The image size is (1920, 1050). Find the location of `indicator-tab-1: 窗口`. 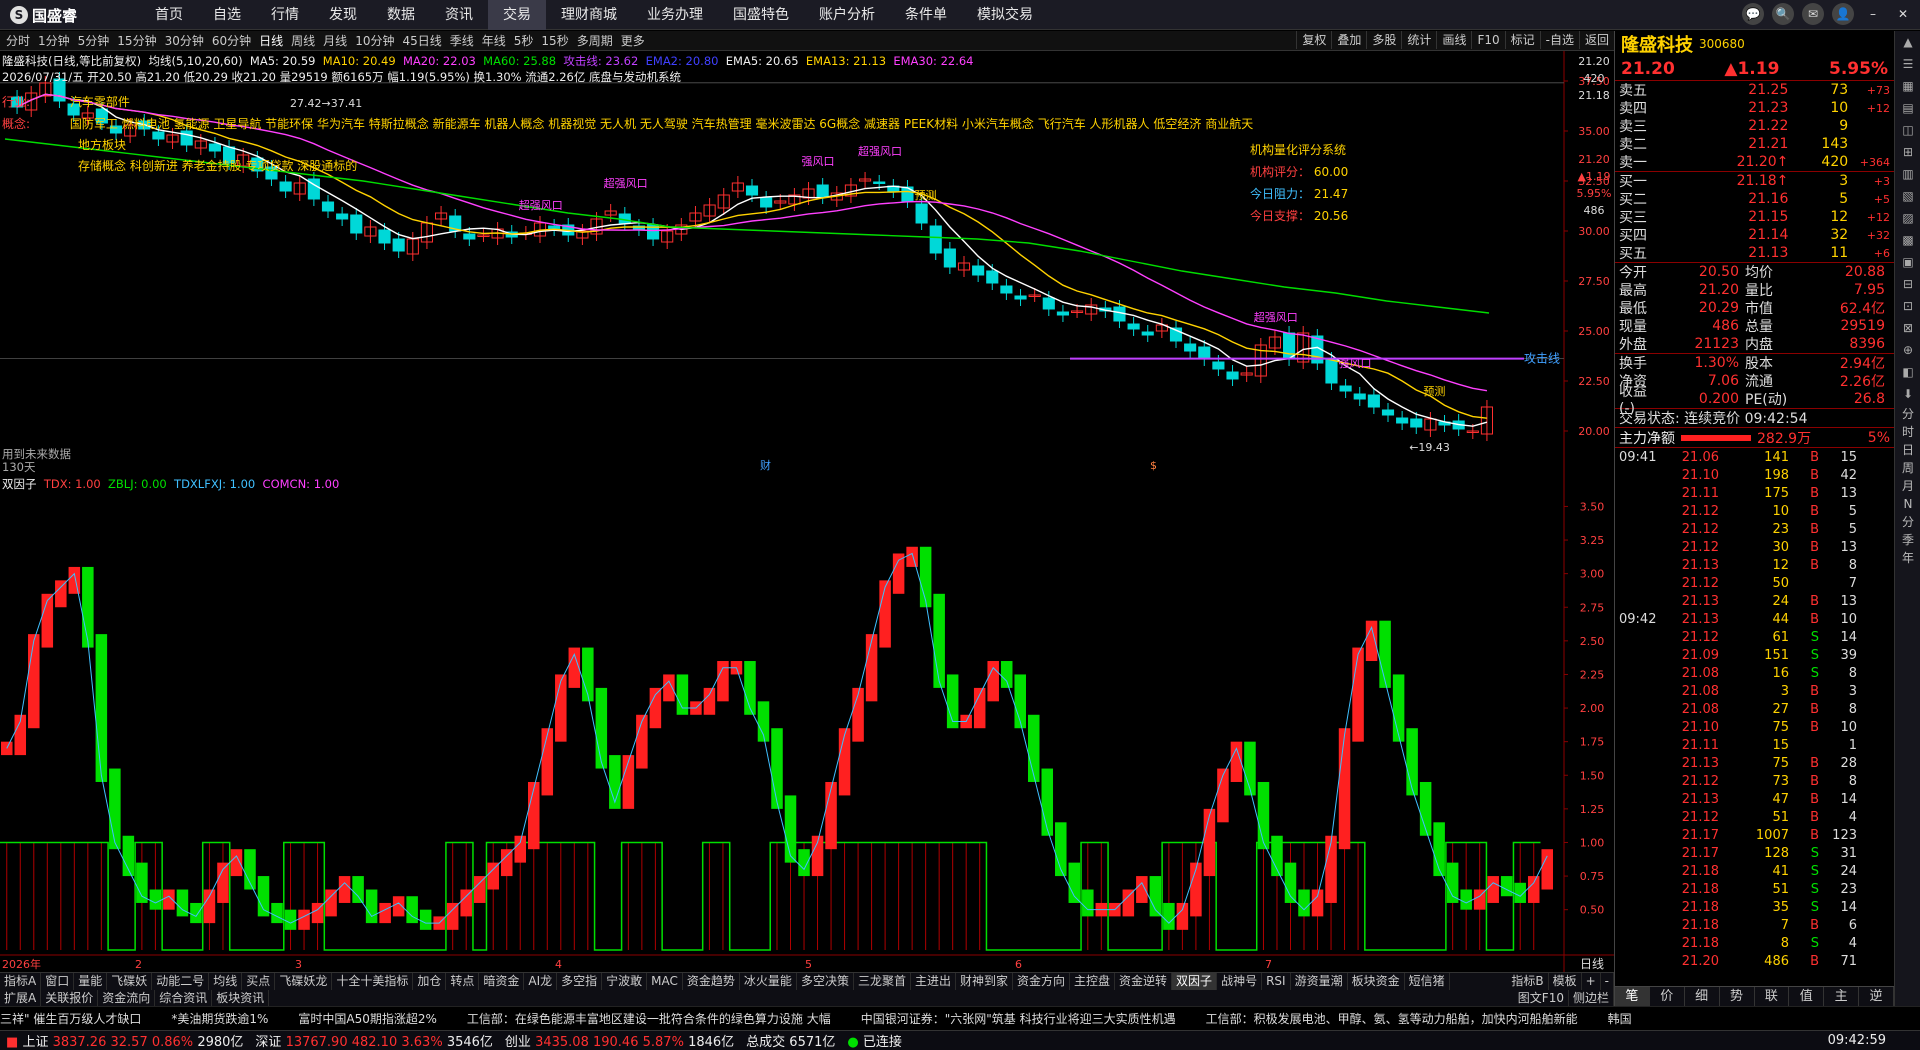

indicator-tab-1: 窗口 is located at coordinates (58, 981).